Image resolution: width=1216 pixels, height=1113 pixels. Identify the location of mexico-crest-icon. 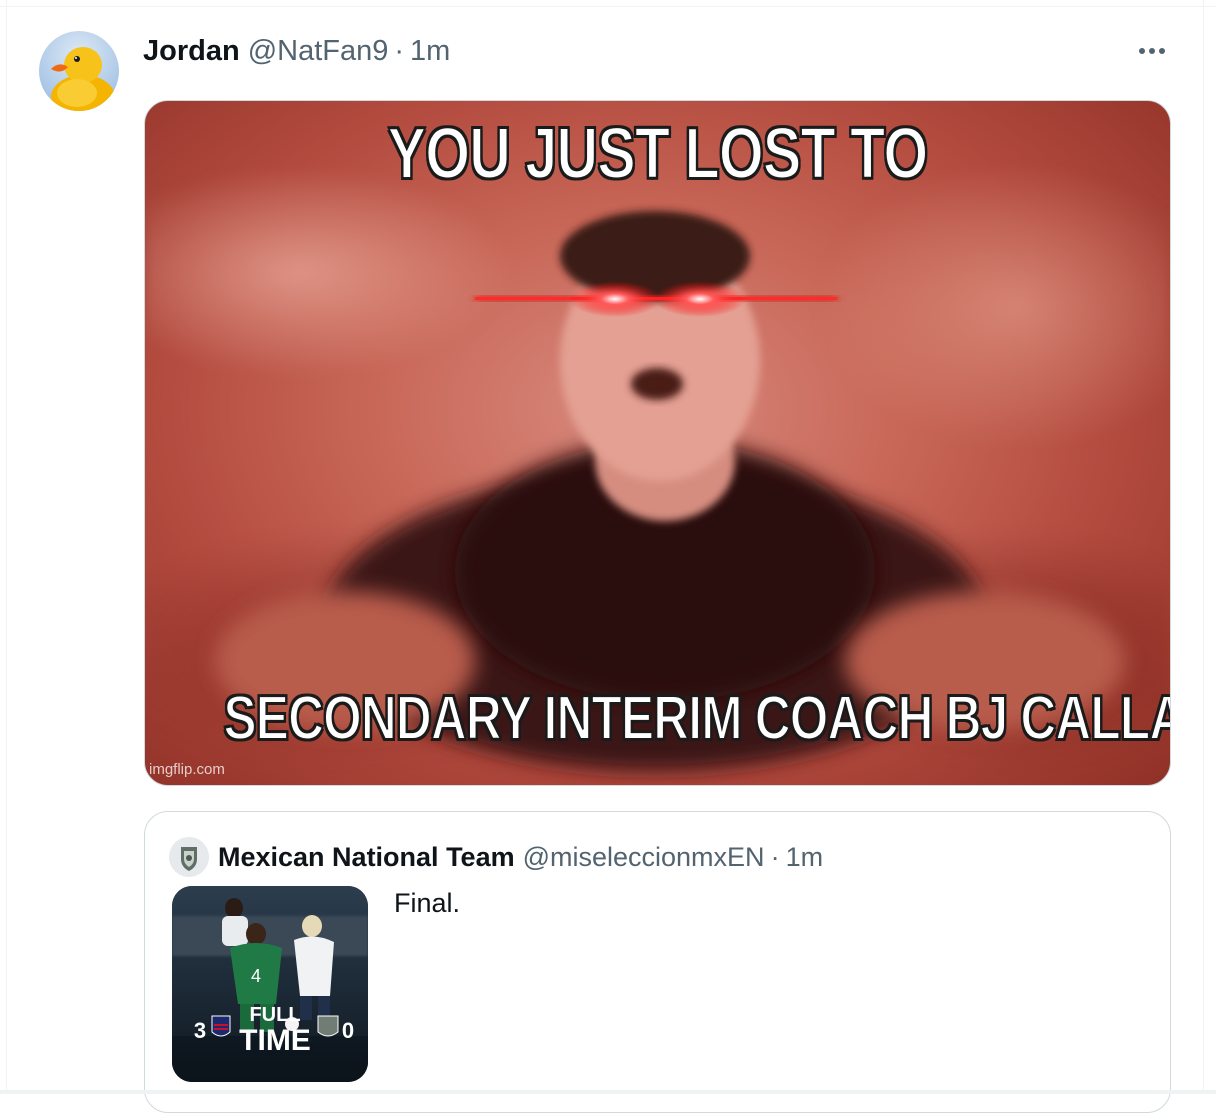
(189, 857).